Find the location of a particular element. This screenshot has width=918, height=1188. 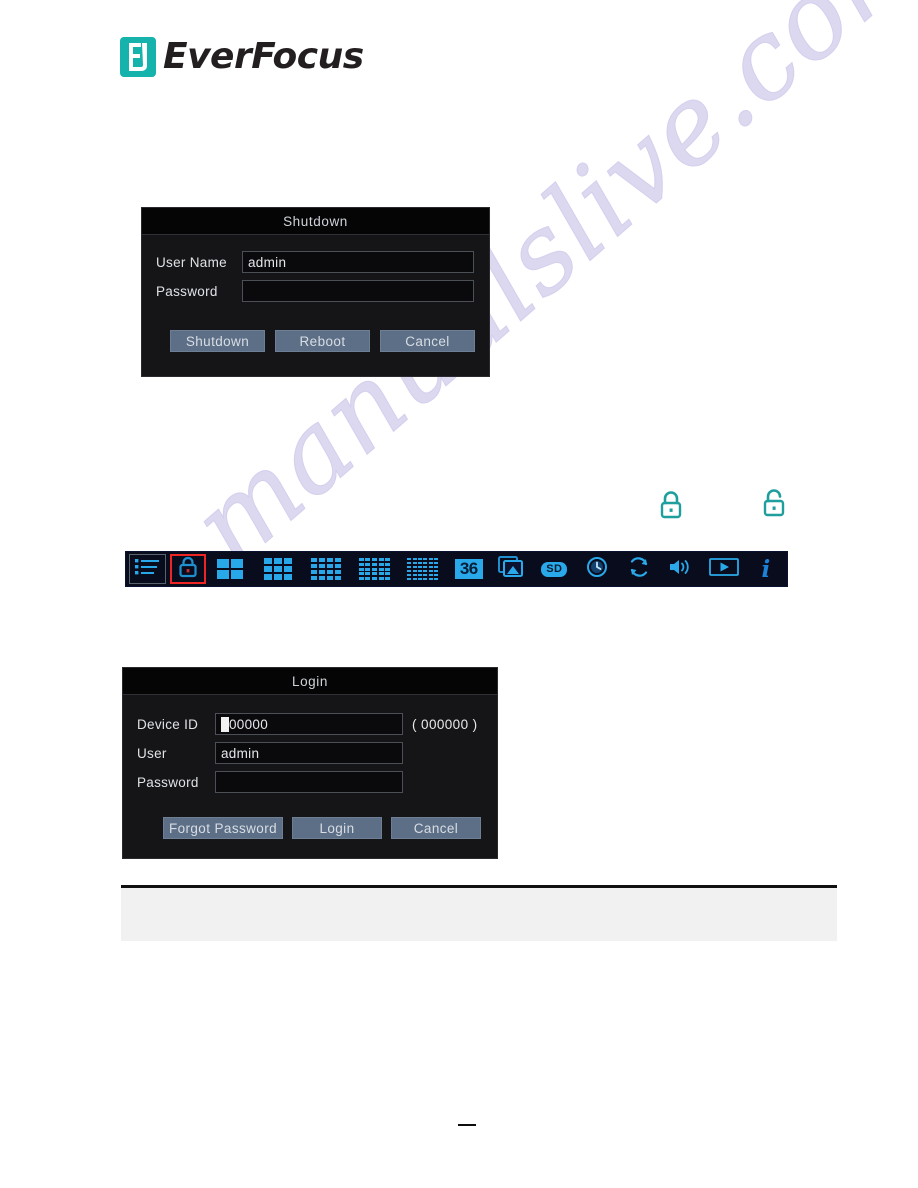

login-device-id-hint: ( 000000 ) is located at coordinates (445, 724).